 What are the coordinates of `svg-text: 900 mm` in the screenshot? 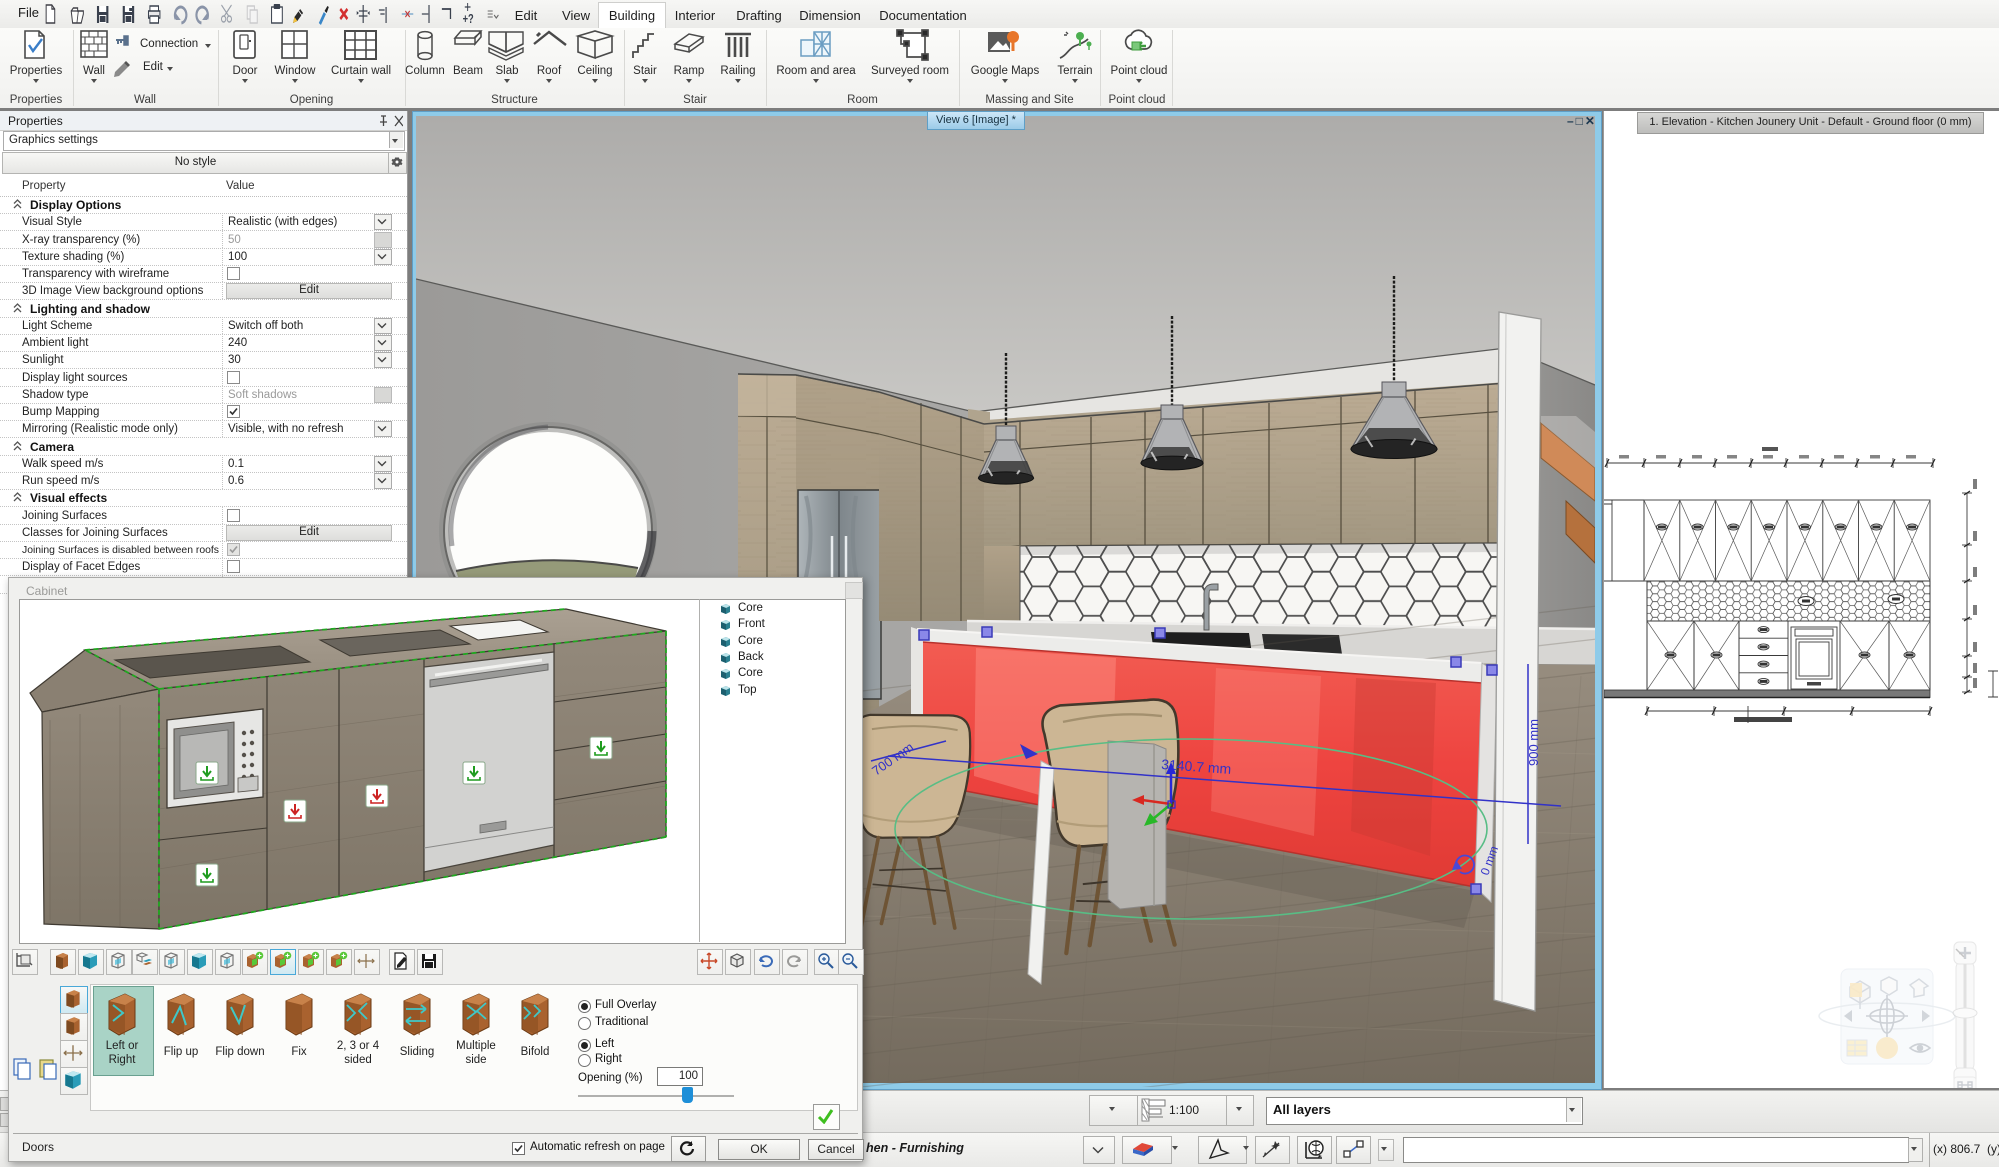 It's located at (1533, 742).